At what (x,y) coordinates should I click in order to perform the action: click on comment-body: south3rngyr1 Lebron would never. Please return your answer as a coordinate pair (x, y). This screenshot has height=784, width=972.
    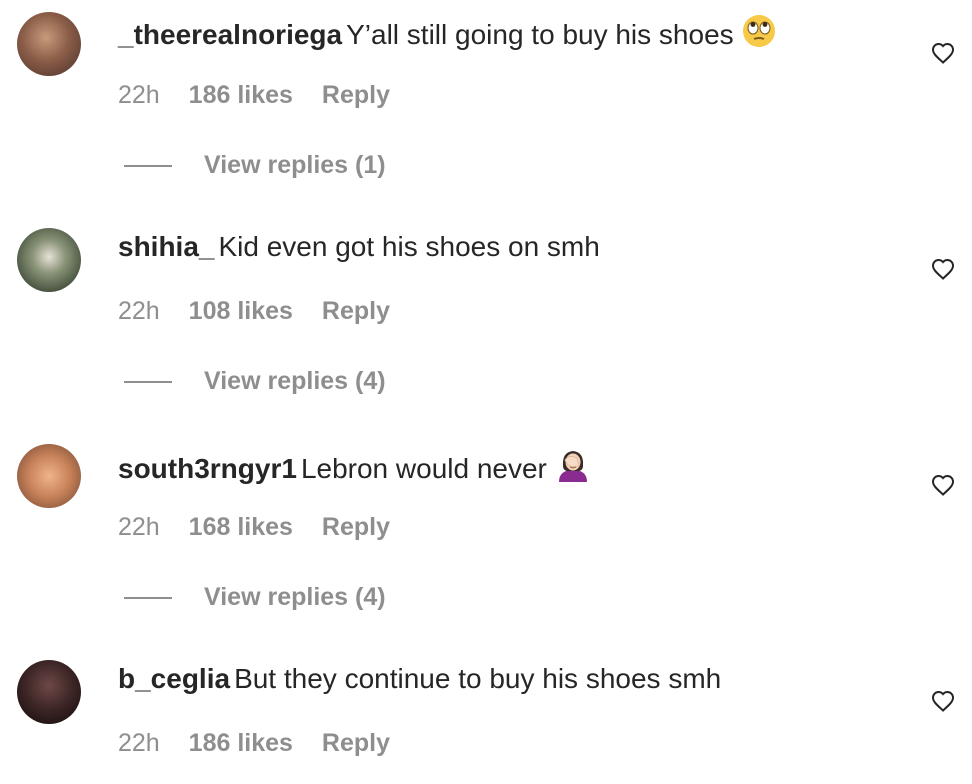
    Looking at the image, I should click on (354, 468).